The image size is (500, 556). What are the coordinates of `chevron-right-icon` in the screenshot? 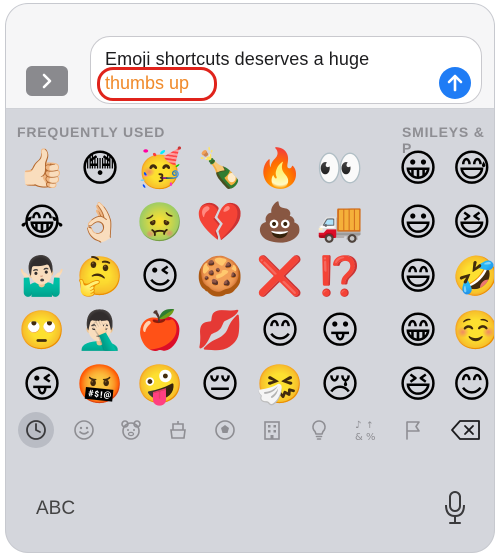 It's located at (47, 81).